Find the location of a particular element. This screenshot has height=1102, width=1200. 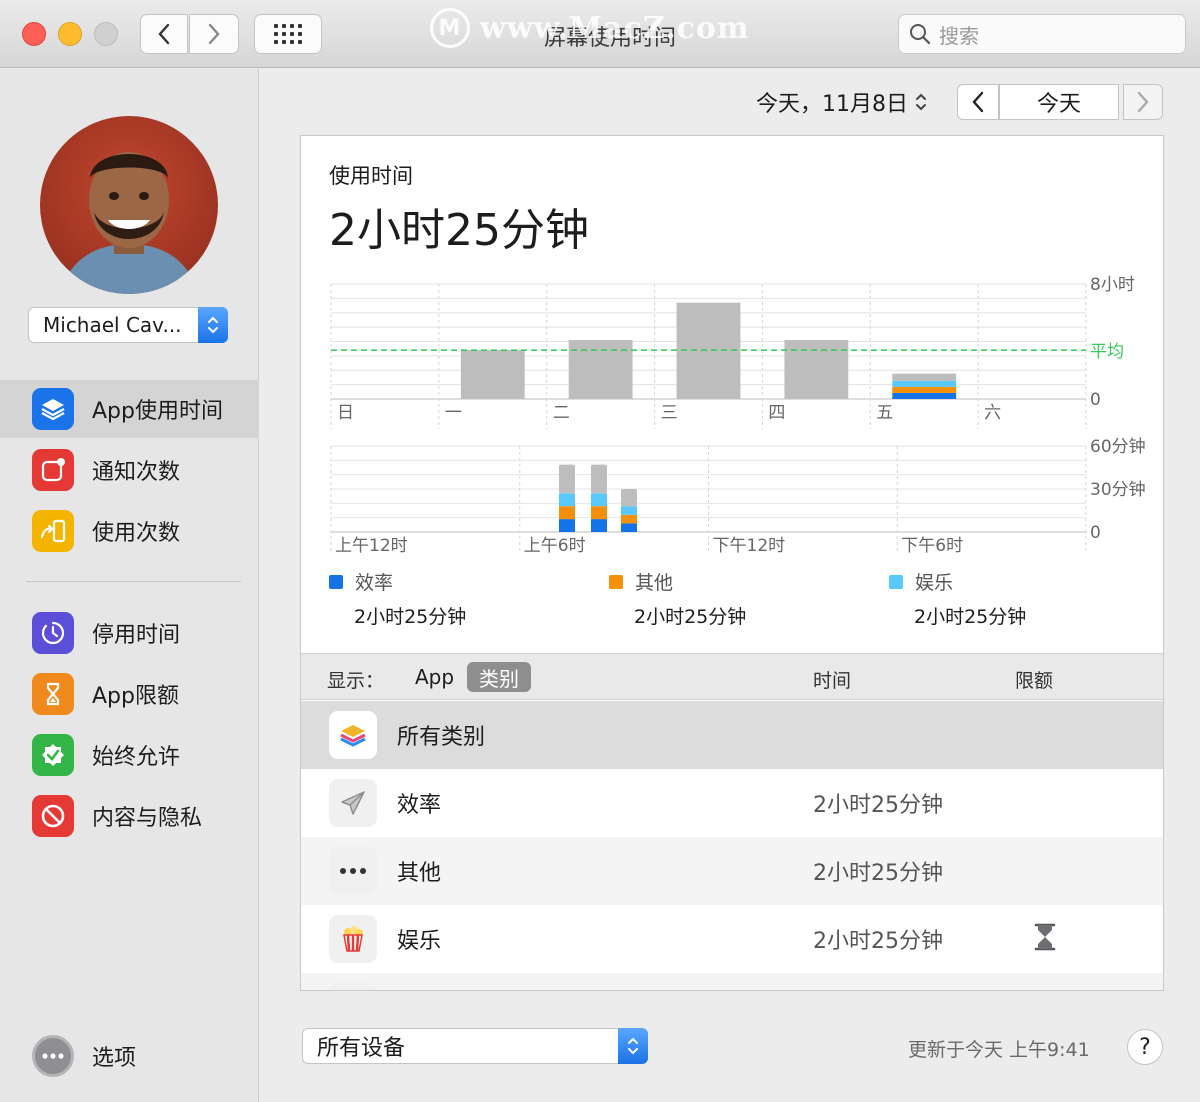

sidebar-item-notifications: 通知次数 is located at coordinates (129, 470).